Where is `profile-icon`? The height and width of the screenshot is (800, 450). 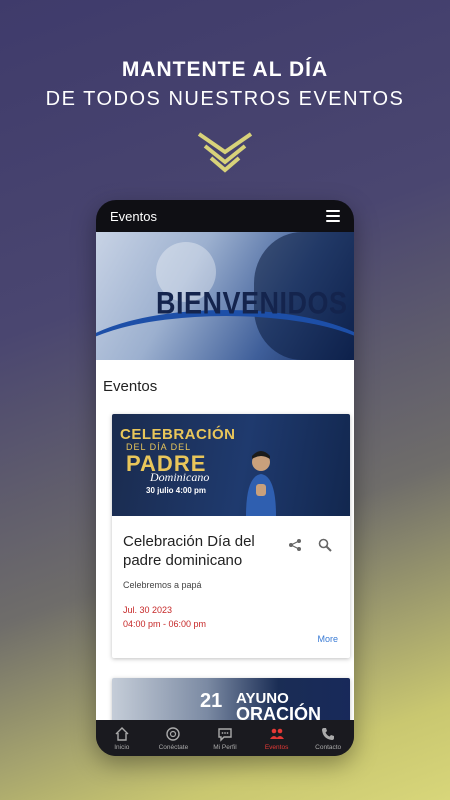 profile-icon is located at coordinates (225, 734).